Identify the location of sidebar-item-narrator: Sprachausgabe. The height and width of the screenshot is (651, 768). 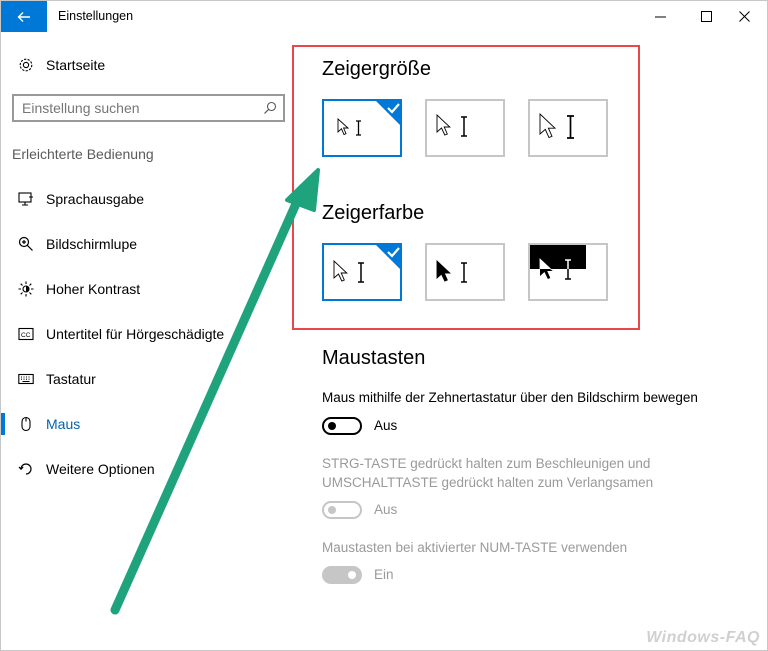
(151, 199).